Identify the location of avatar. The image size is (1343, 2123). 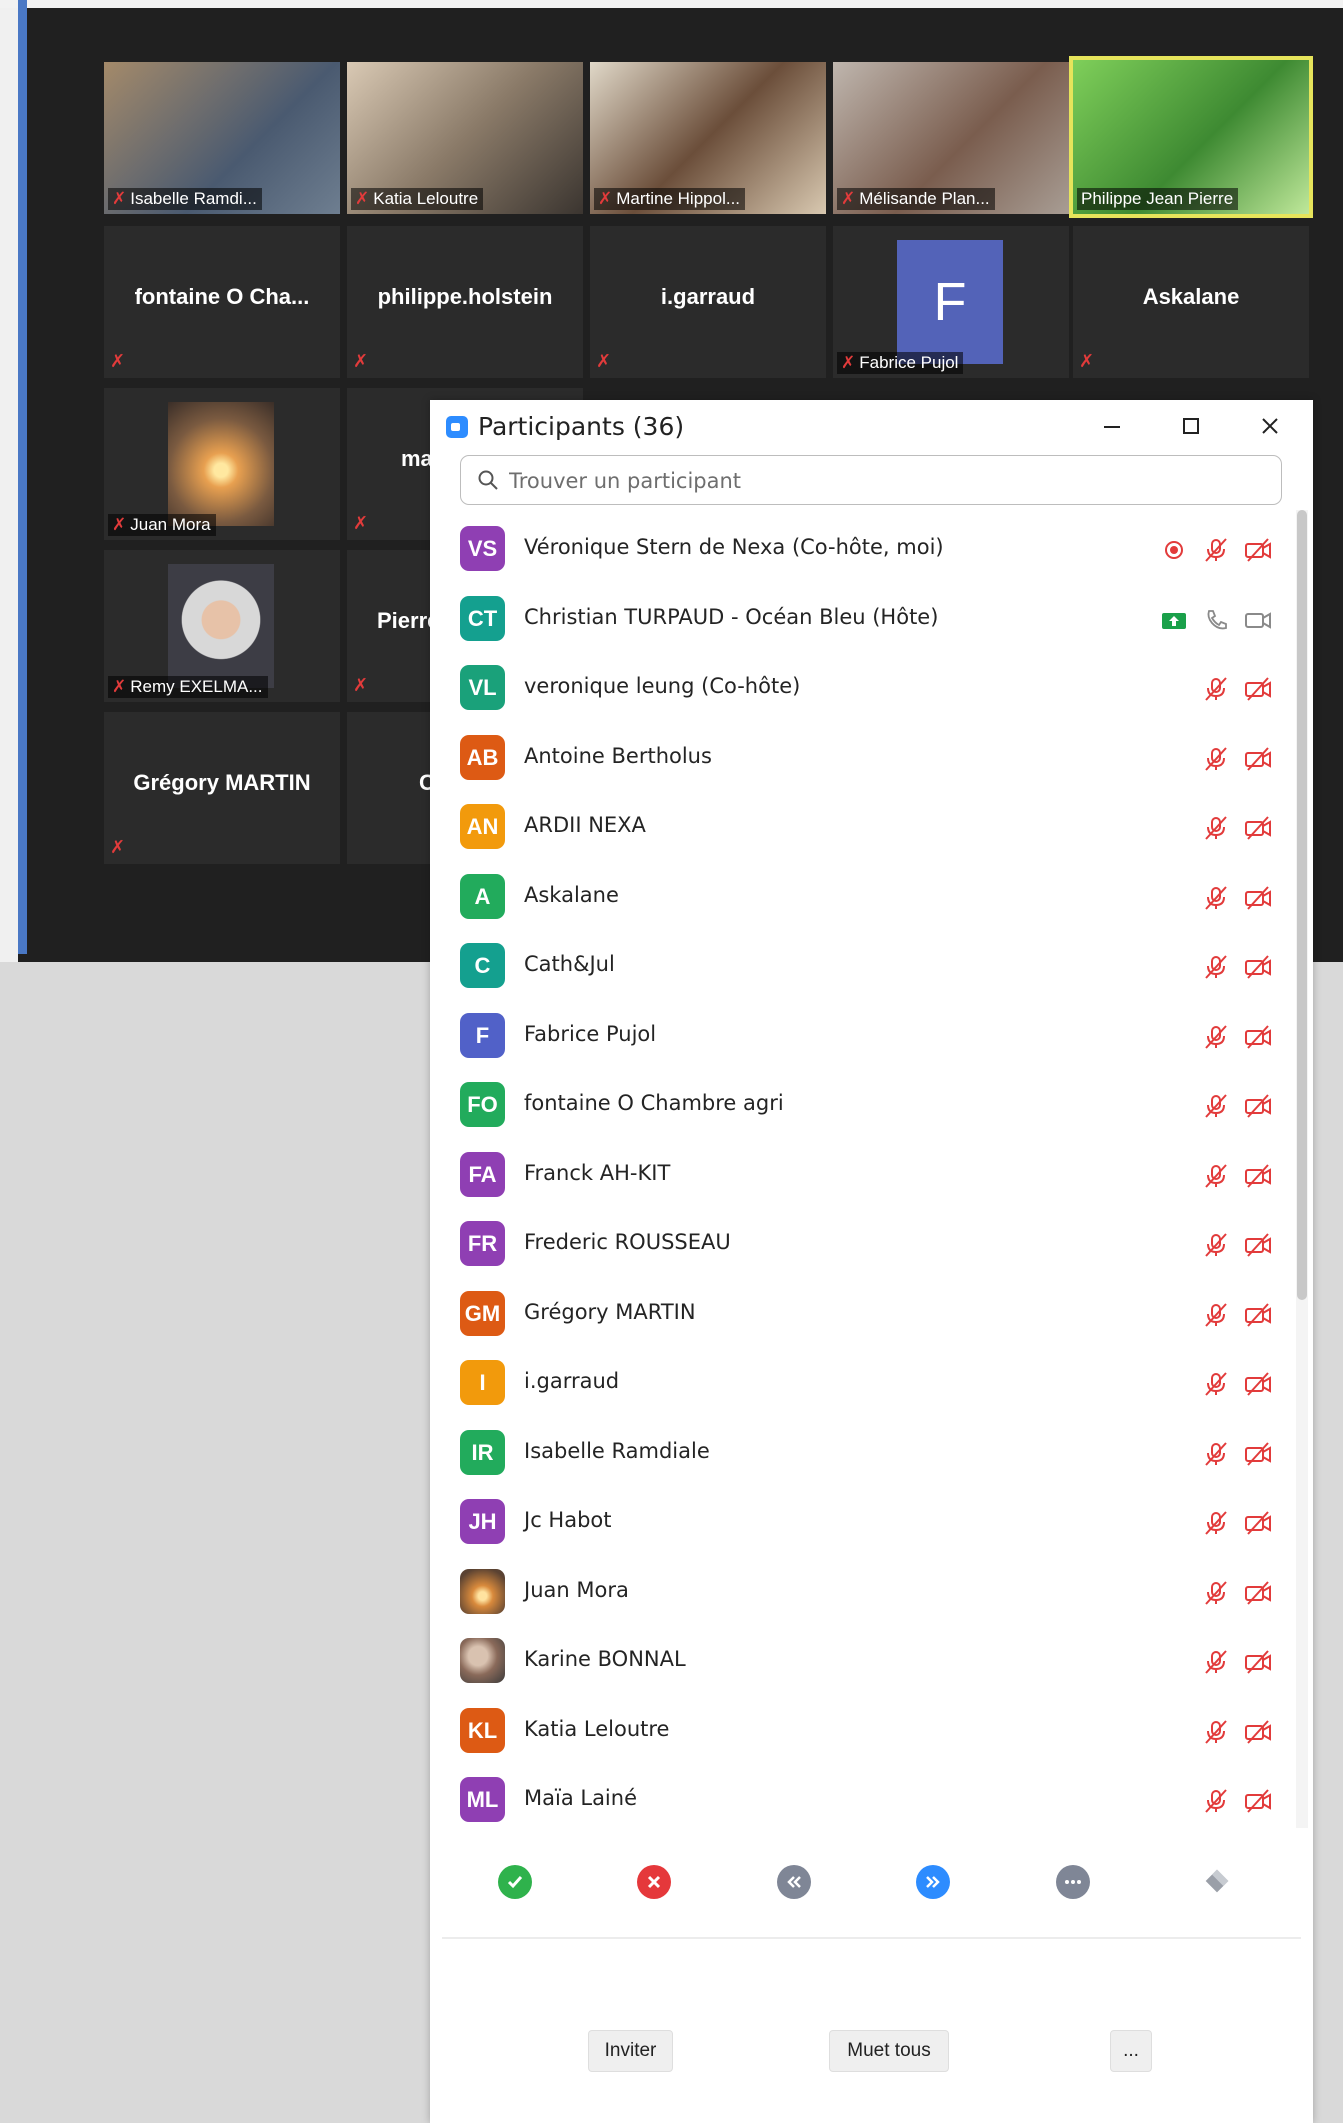
(482, 1660).